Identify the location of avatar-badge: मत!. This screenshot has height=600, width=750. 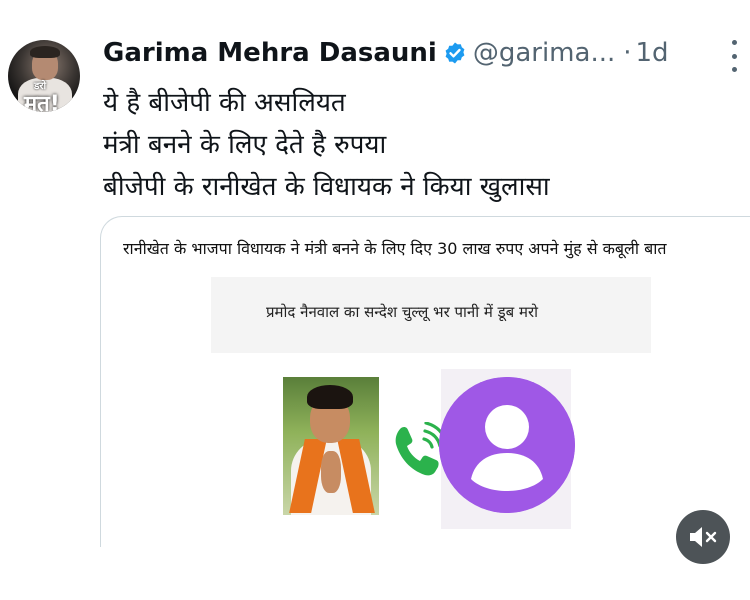
(42, 102).